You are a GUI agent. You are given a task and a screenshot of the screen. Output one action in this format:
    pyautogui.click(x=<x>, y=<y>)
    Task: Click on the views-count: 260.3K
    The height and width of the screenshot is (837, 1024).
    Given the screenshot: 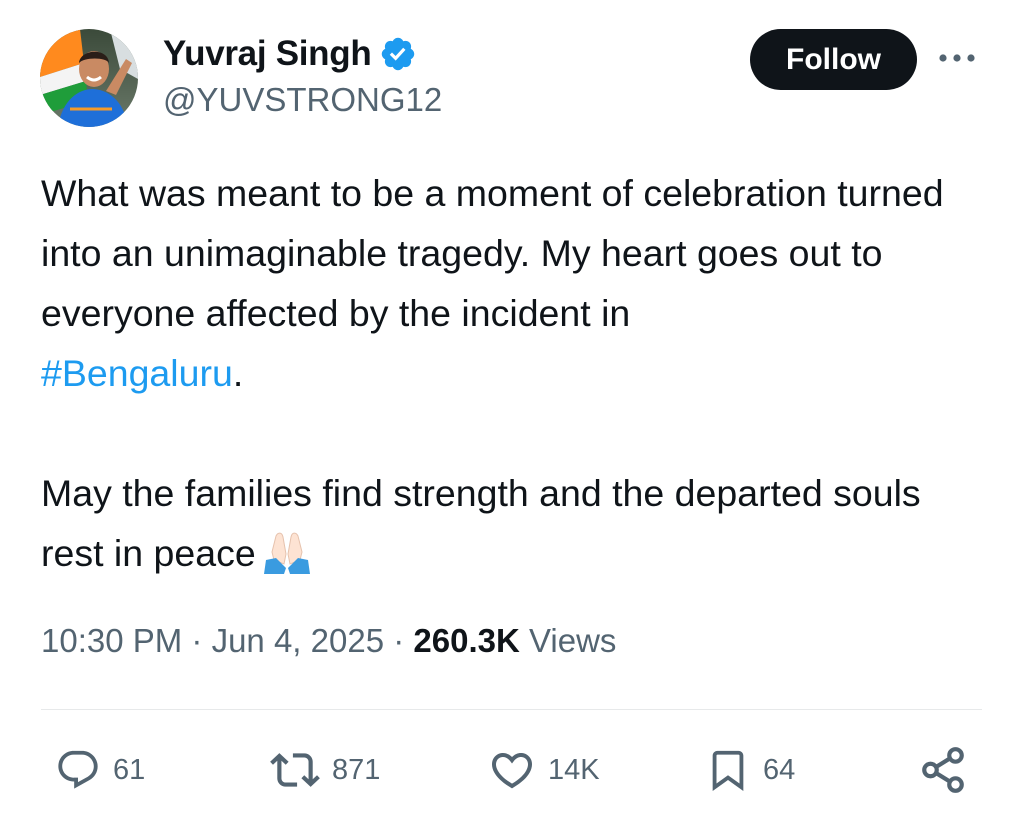 What is the action you would take?
    pyautogui.click(x=466, y=640)
    